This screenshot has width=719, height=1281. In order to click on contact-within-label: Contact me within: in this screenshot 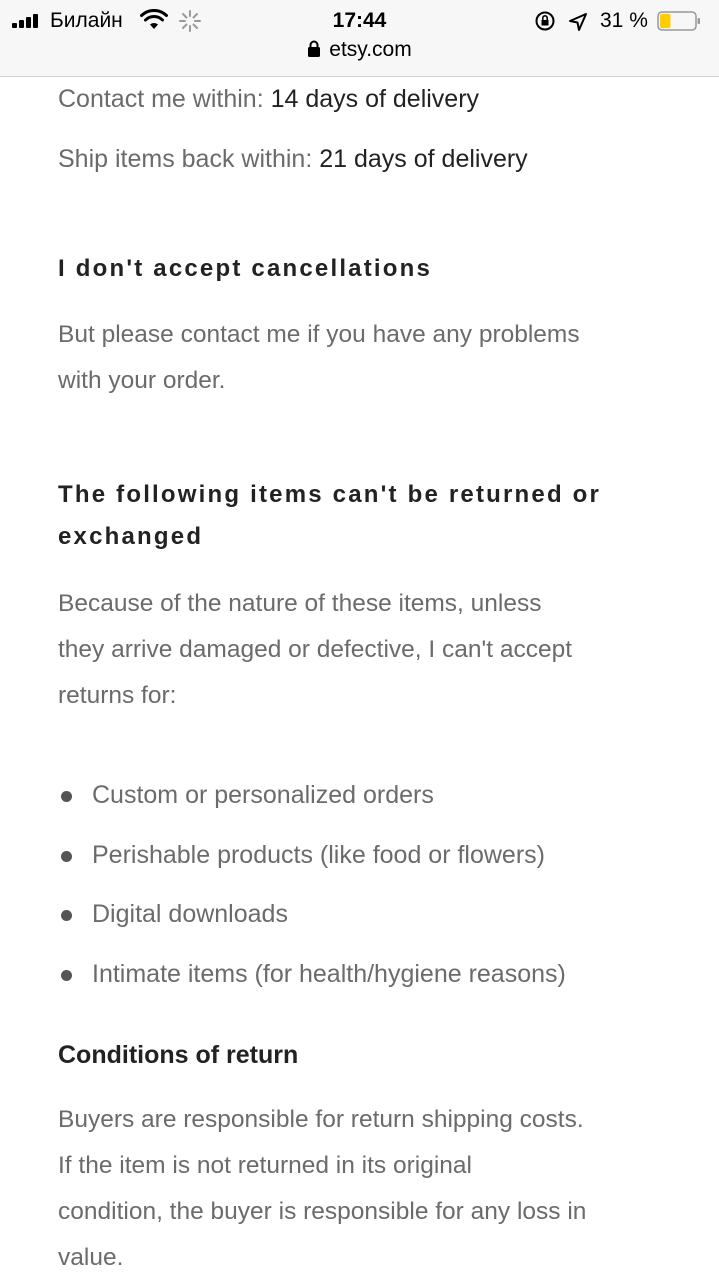, I will do `click(161, 99)`.